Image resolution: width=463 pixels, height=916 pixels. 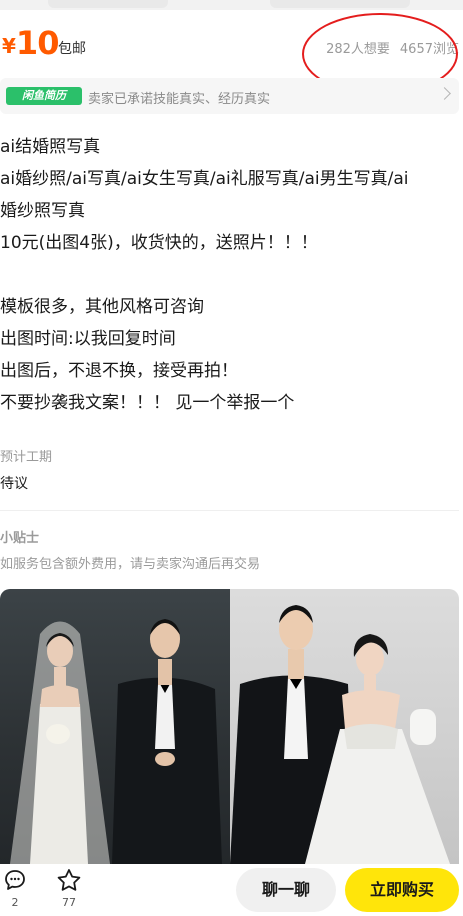 I want to click on chat-button: 聊一聊, so click(x=286, y=890).